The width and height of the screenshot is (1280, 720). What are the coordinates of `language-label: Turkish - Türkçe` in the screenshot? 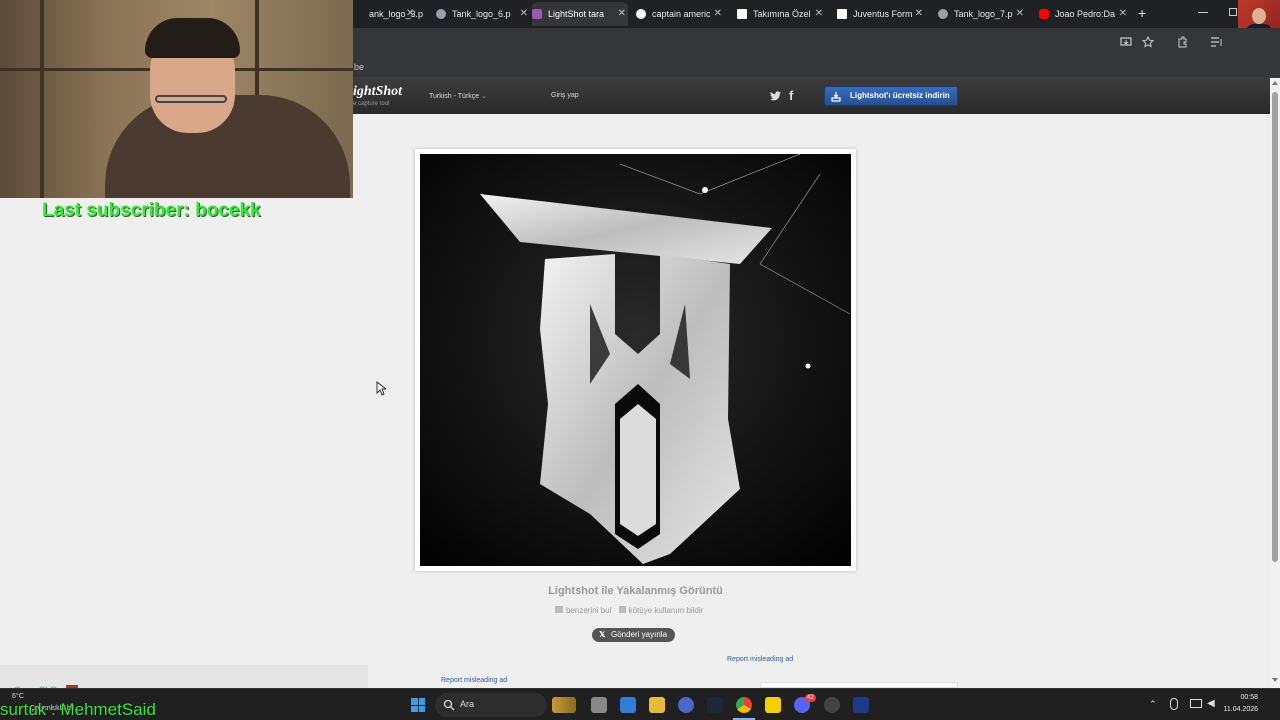 It's located at (454, 96).